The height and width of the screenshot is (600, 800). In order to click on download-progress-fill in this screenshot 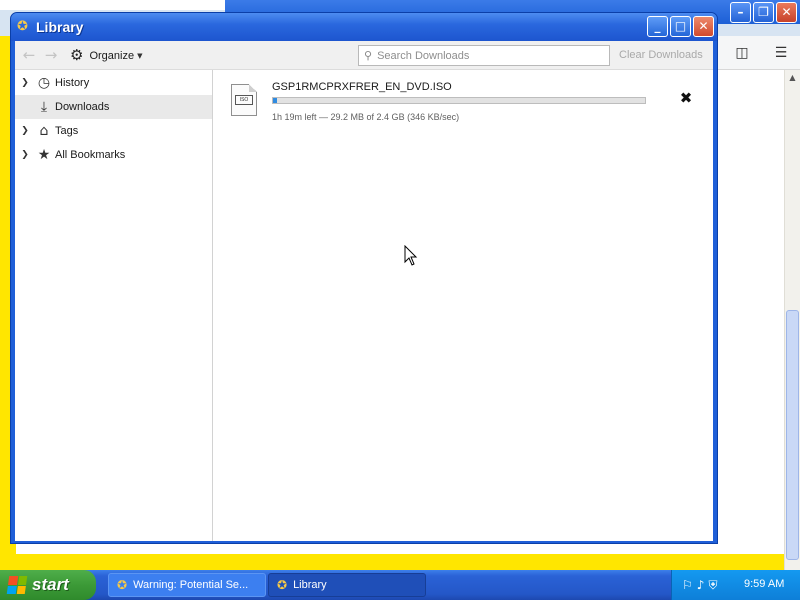, I will do `click(275, 100)`.